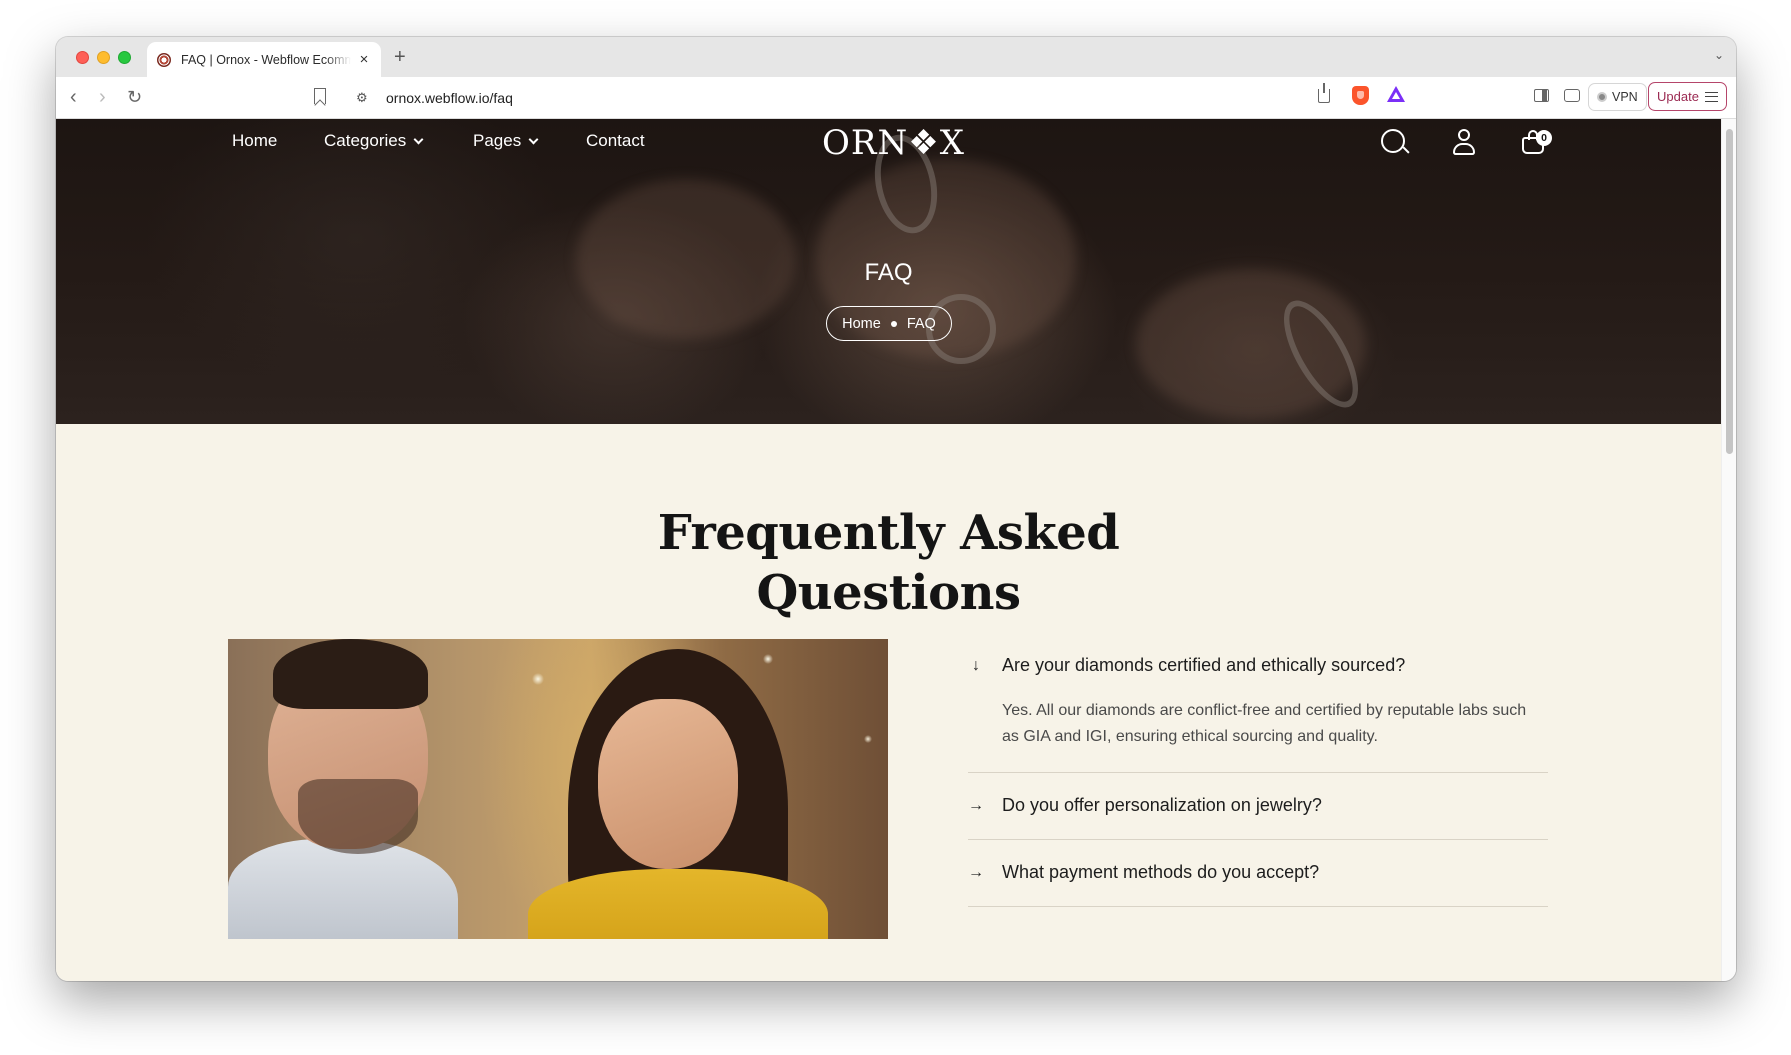 Image resolution: width=1791 pixels, height=1055 pixels. Describe the element at coordinates (1719, 55) in the screenshot. I see `tab-list-chevron-icon: ⌄` at that location.